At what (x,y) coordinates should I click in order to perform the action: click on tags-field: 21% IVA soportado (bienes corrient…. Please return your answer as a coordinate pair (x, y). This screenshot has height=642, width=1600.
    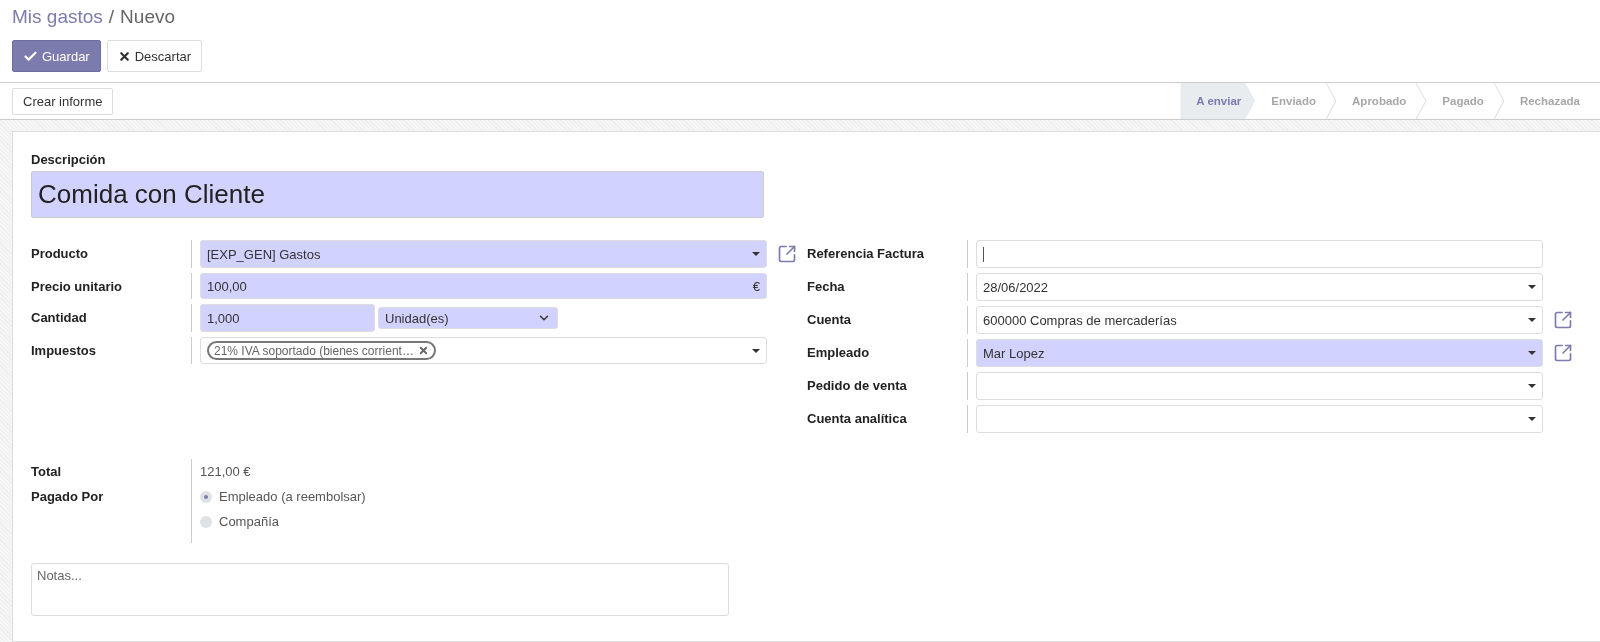
    Looking at the image, I should click on (483, 350).